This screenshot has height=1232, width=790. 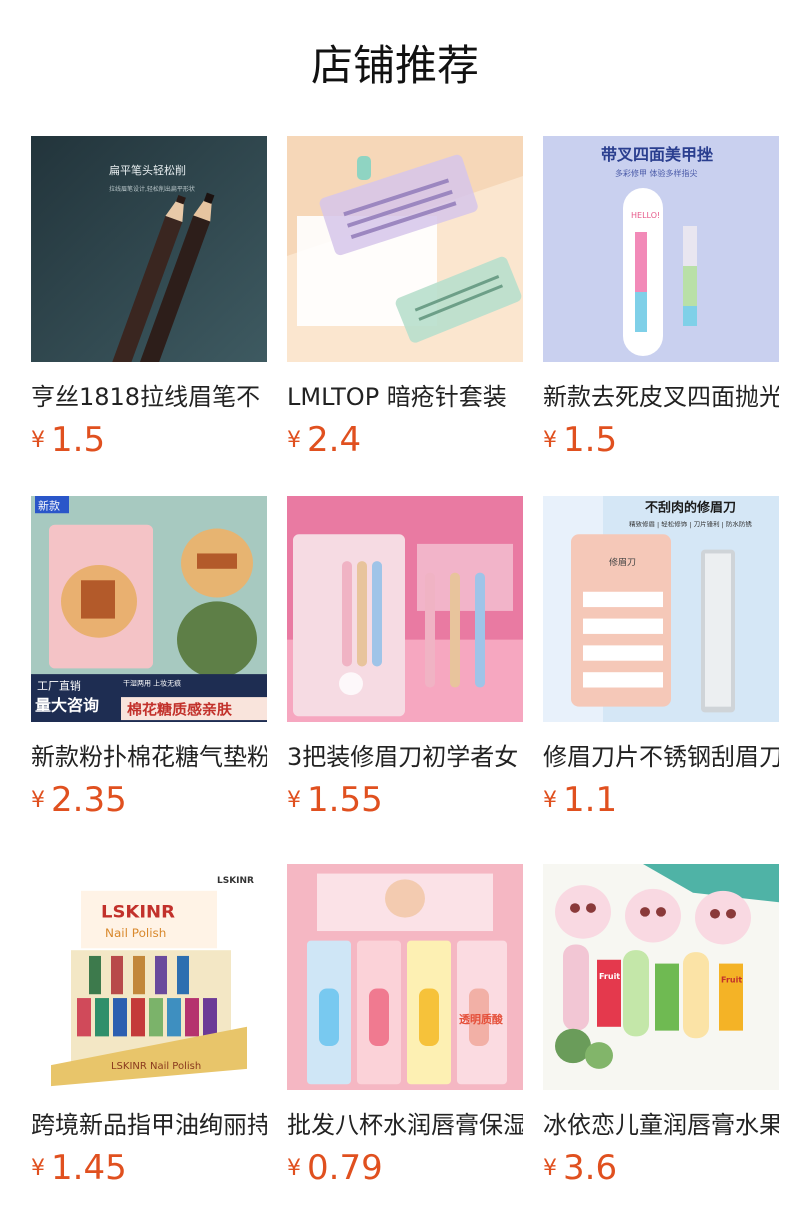 I want to click on product-image: 透明质酸, so click(x=405, y=977).